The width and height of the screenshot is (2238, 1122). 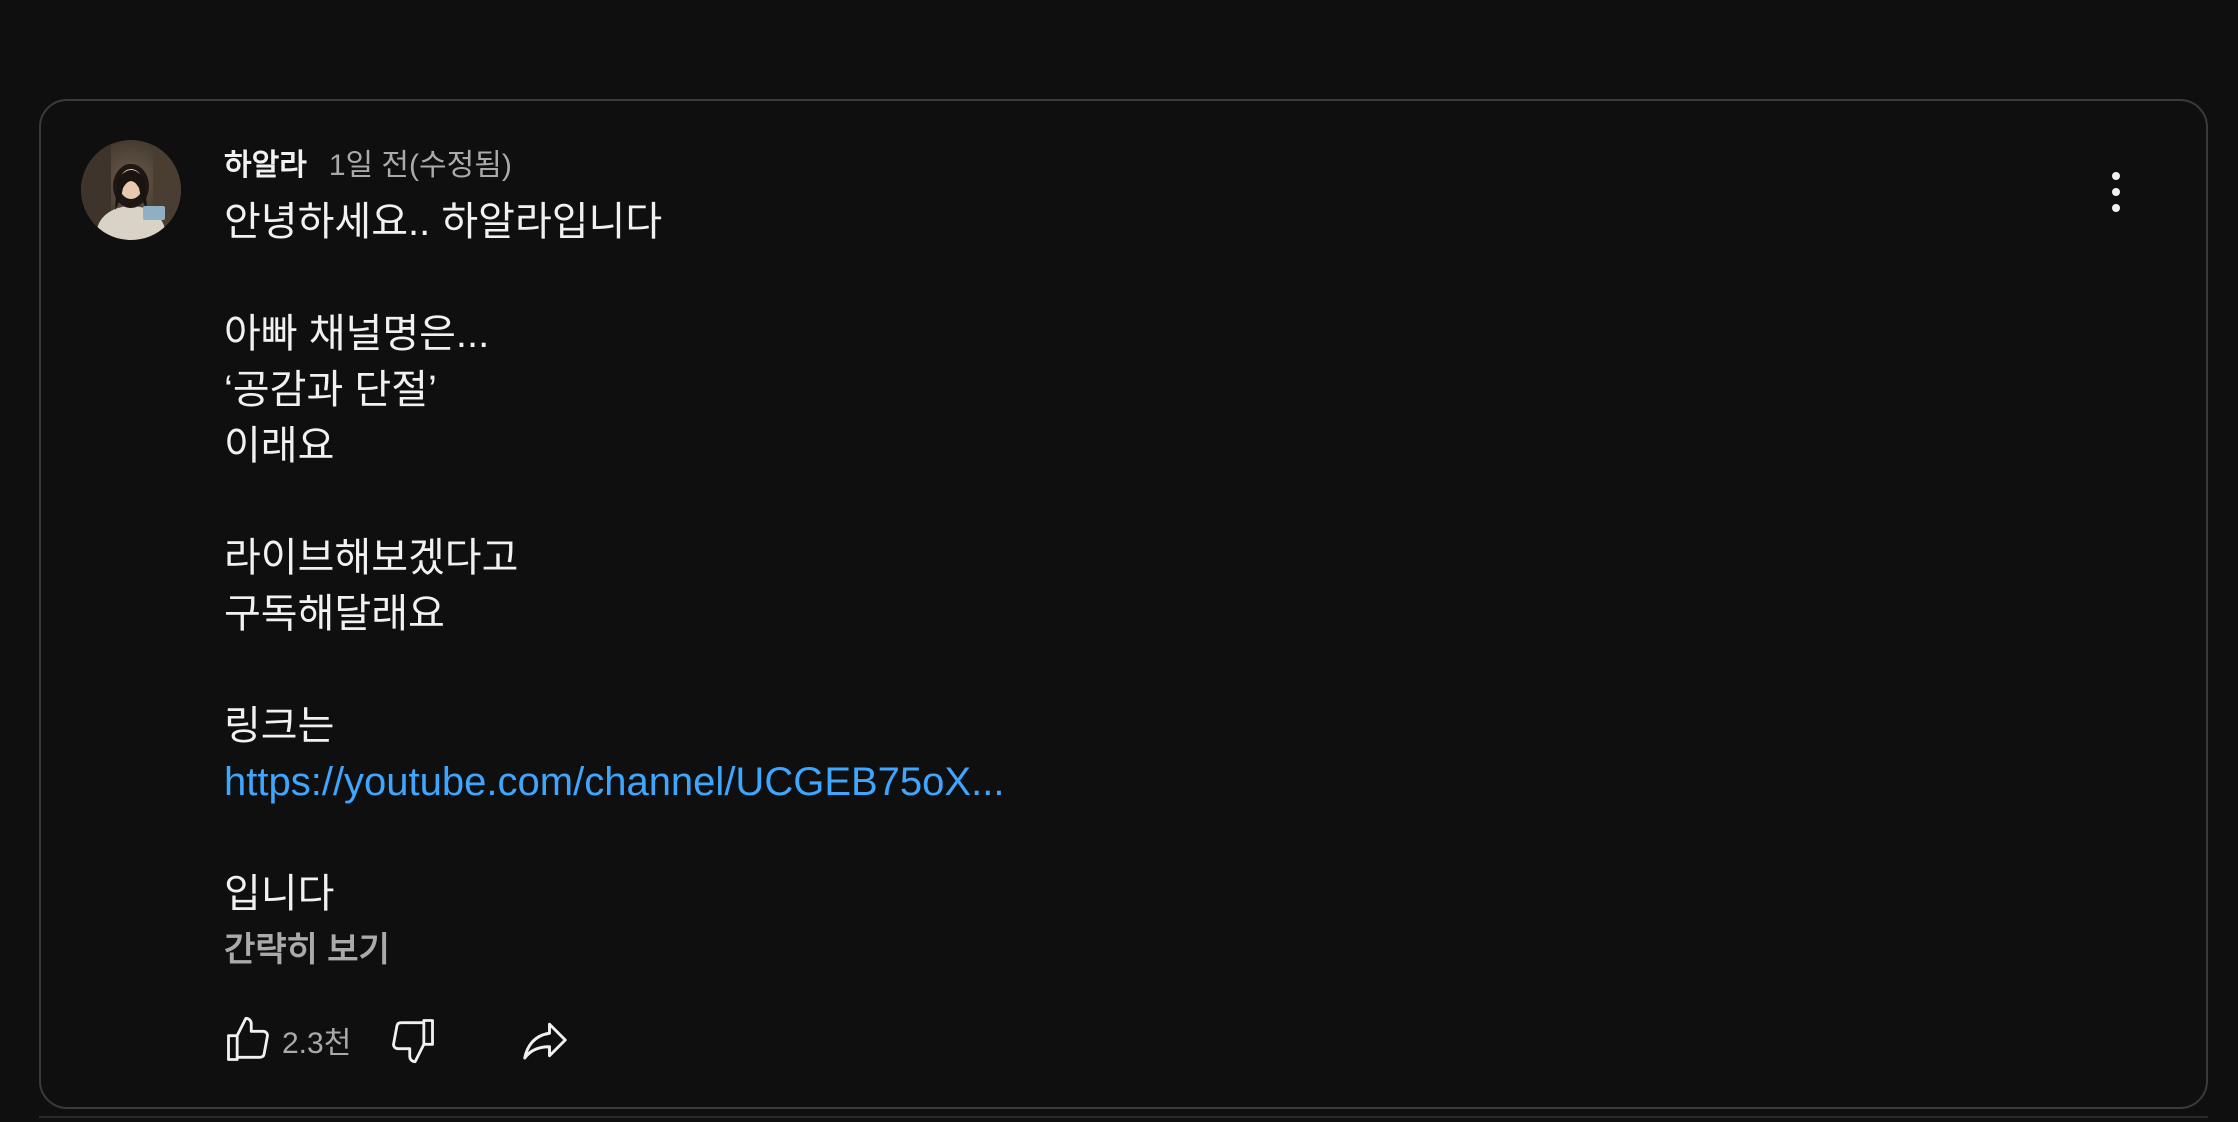 I want to click on dislike-button, so click(x=413, y=1040).